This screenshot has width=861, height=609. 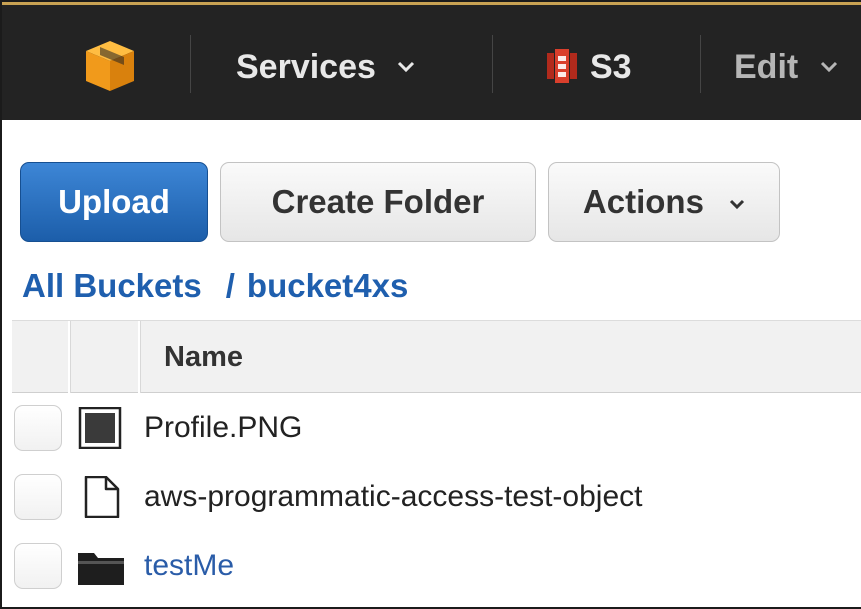 I want to click on breadcrumb-bucket-link: bucket4xs, so click(x=327, y=285).